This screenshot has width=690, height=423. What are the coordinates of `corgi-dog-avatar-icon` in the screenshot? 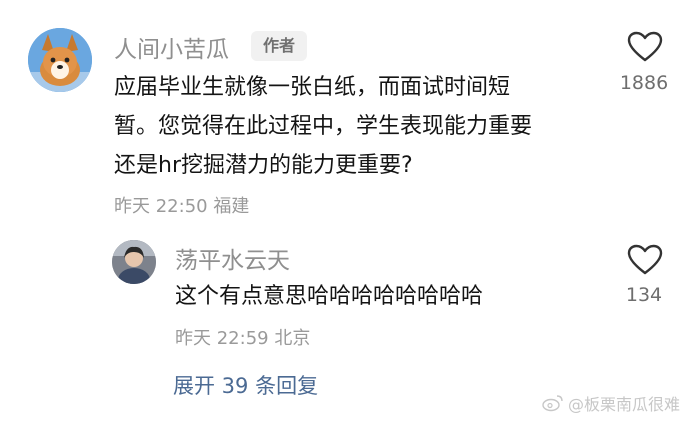 It's located at (60, 60).